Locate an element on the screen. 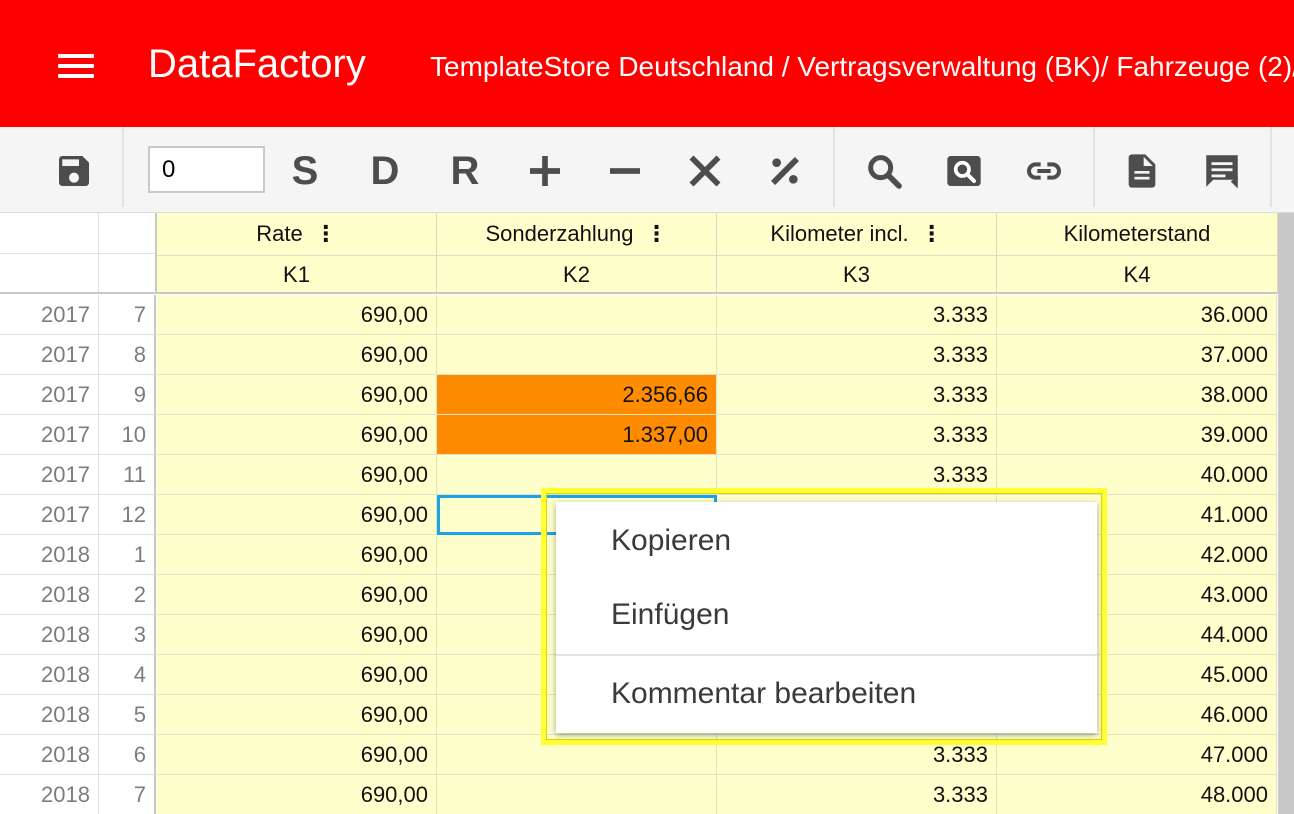  comment-icon is located at coordinates (1222, 172).